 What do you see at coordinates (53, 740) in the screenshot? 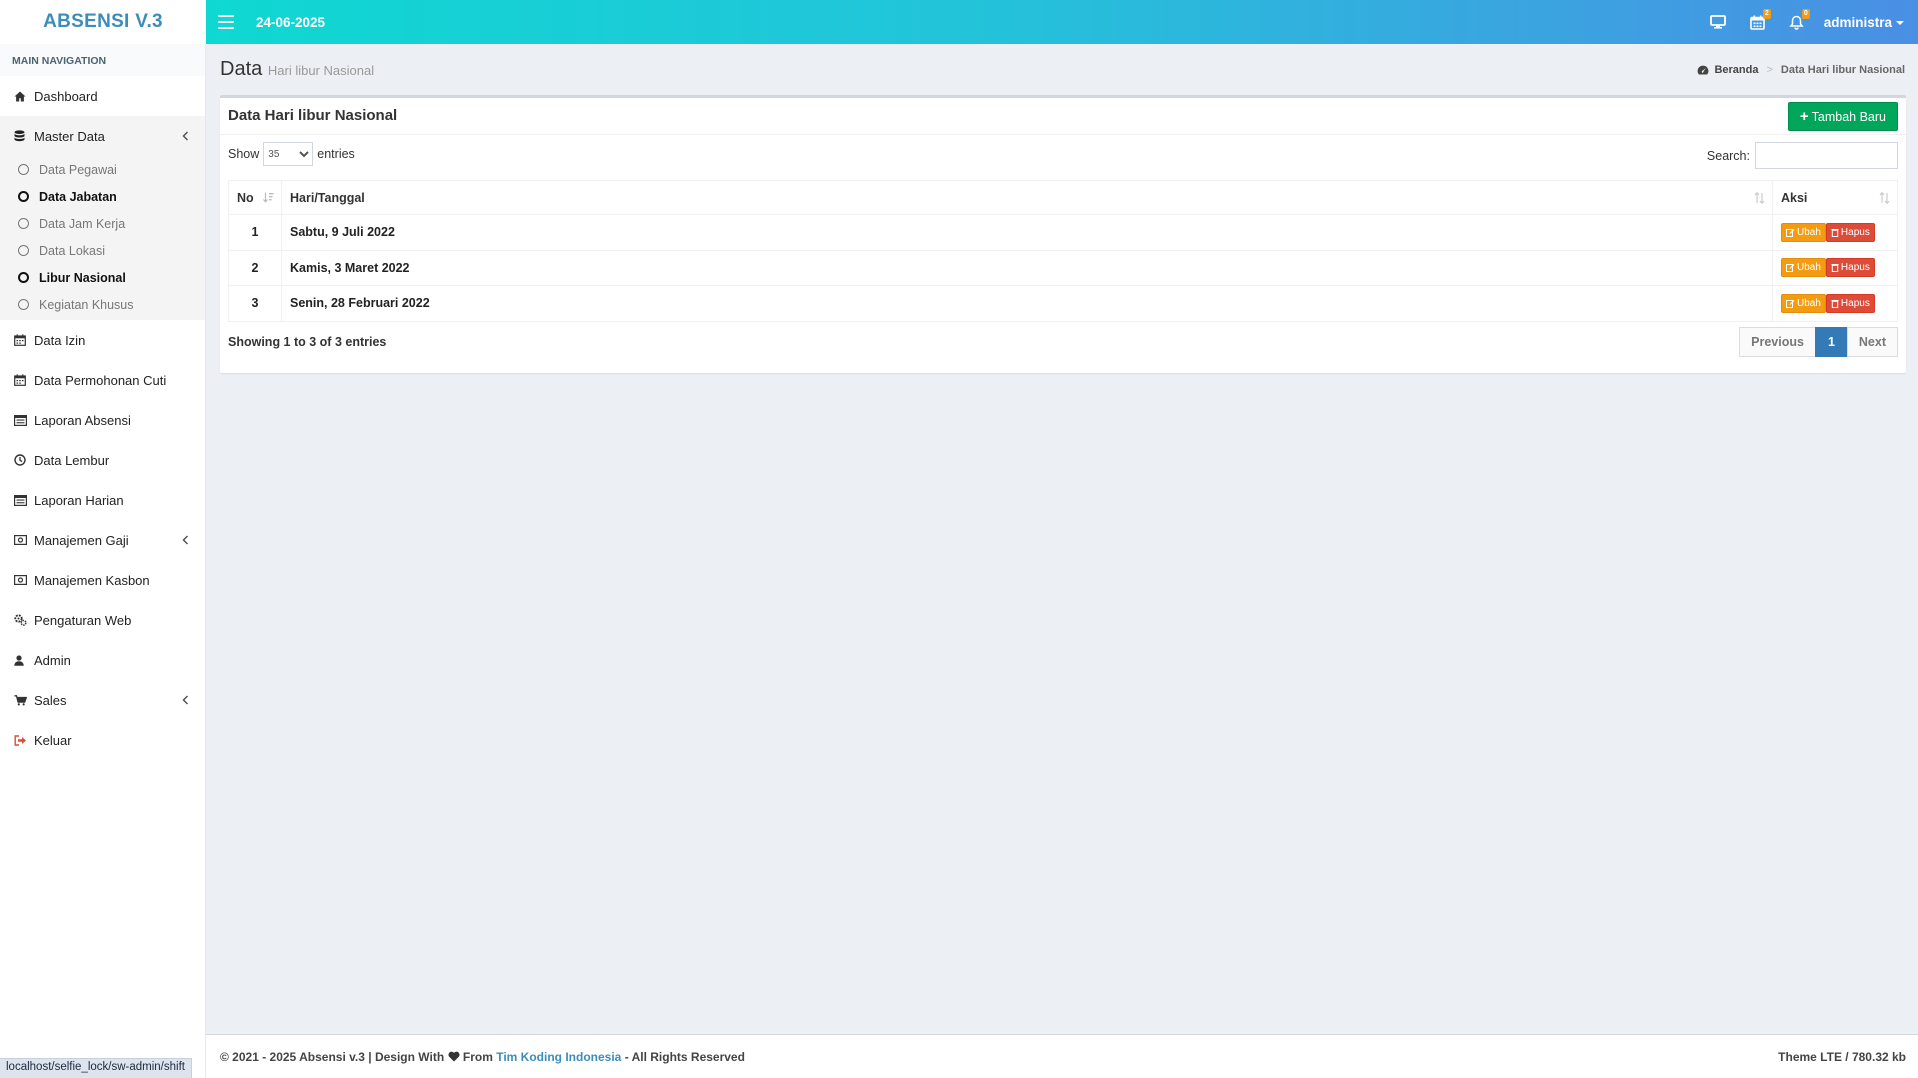
I see `sidebar-label: Keluar` at bounding box center [53, 740].